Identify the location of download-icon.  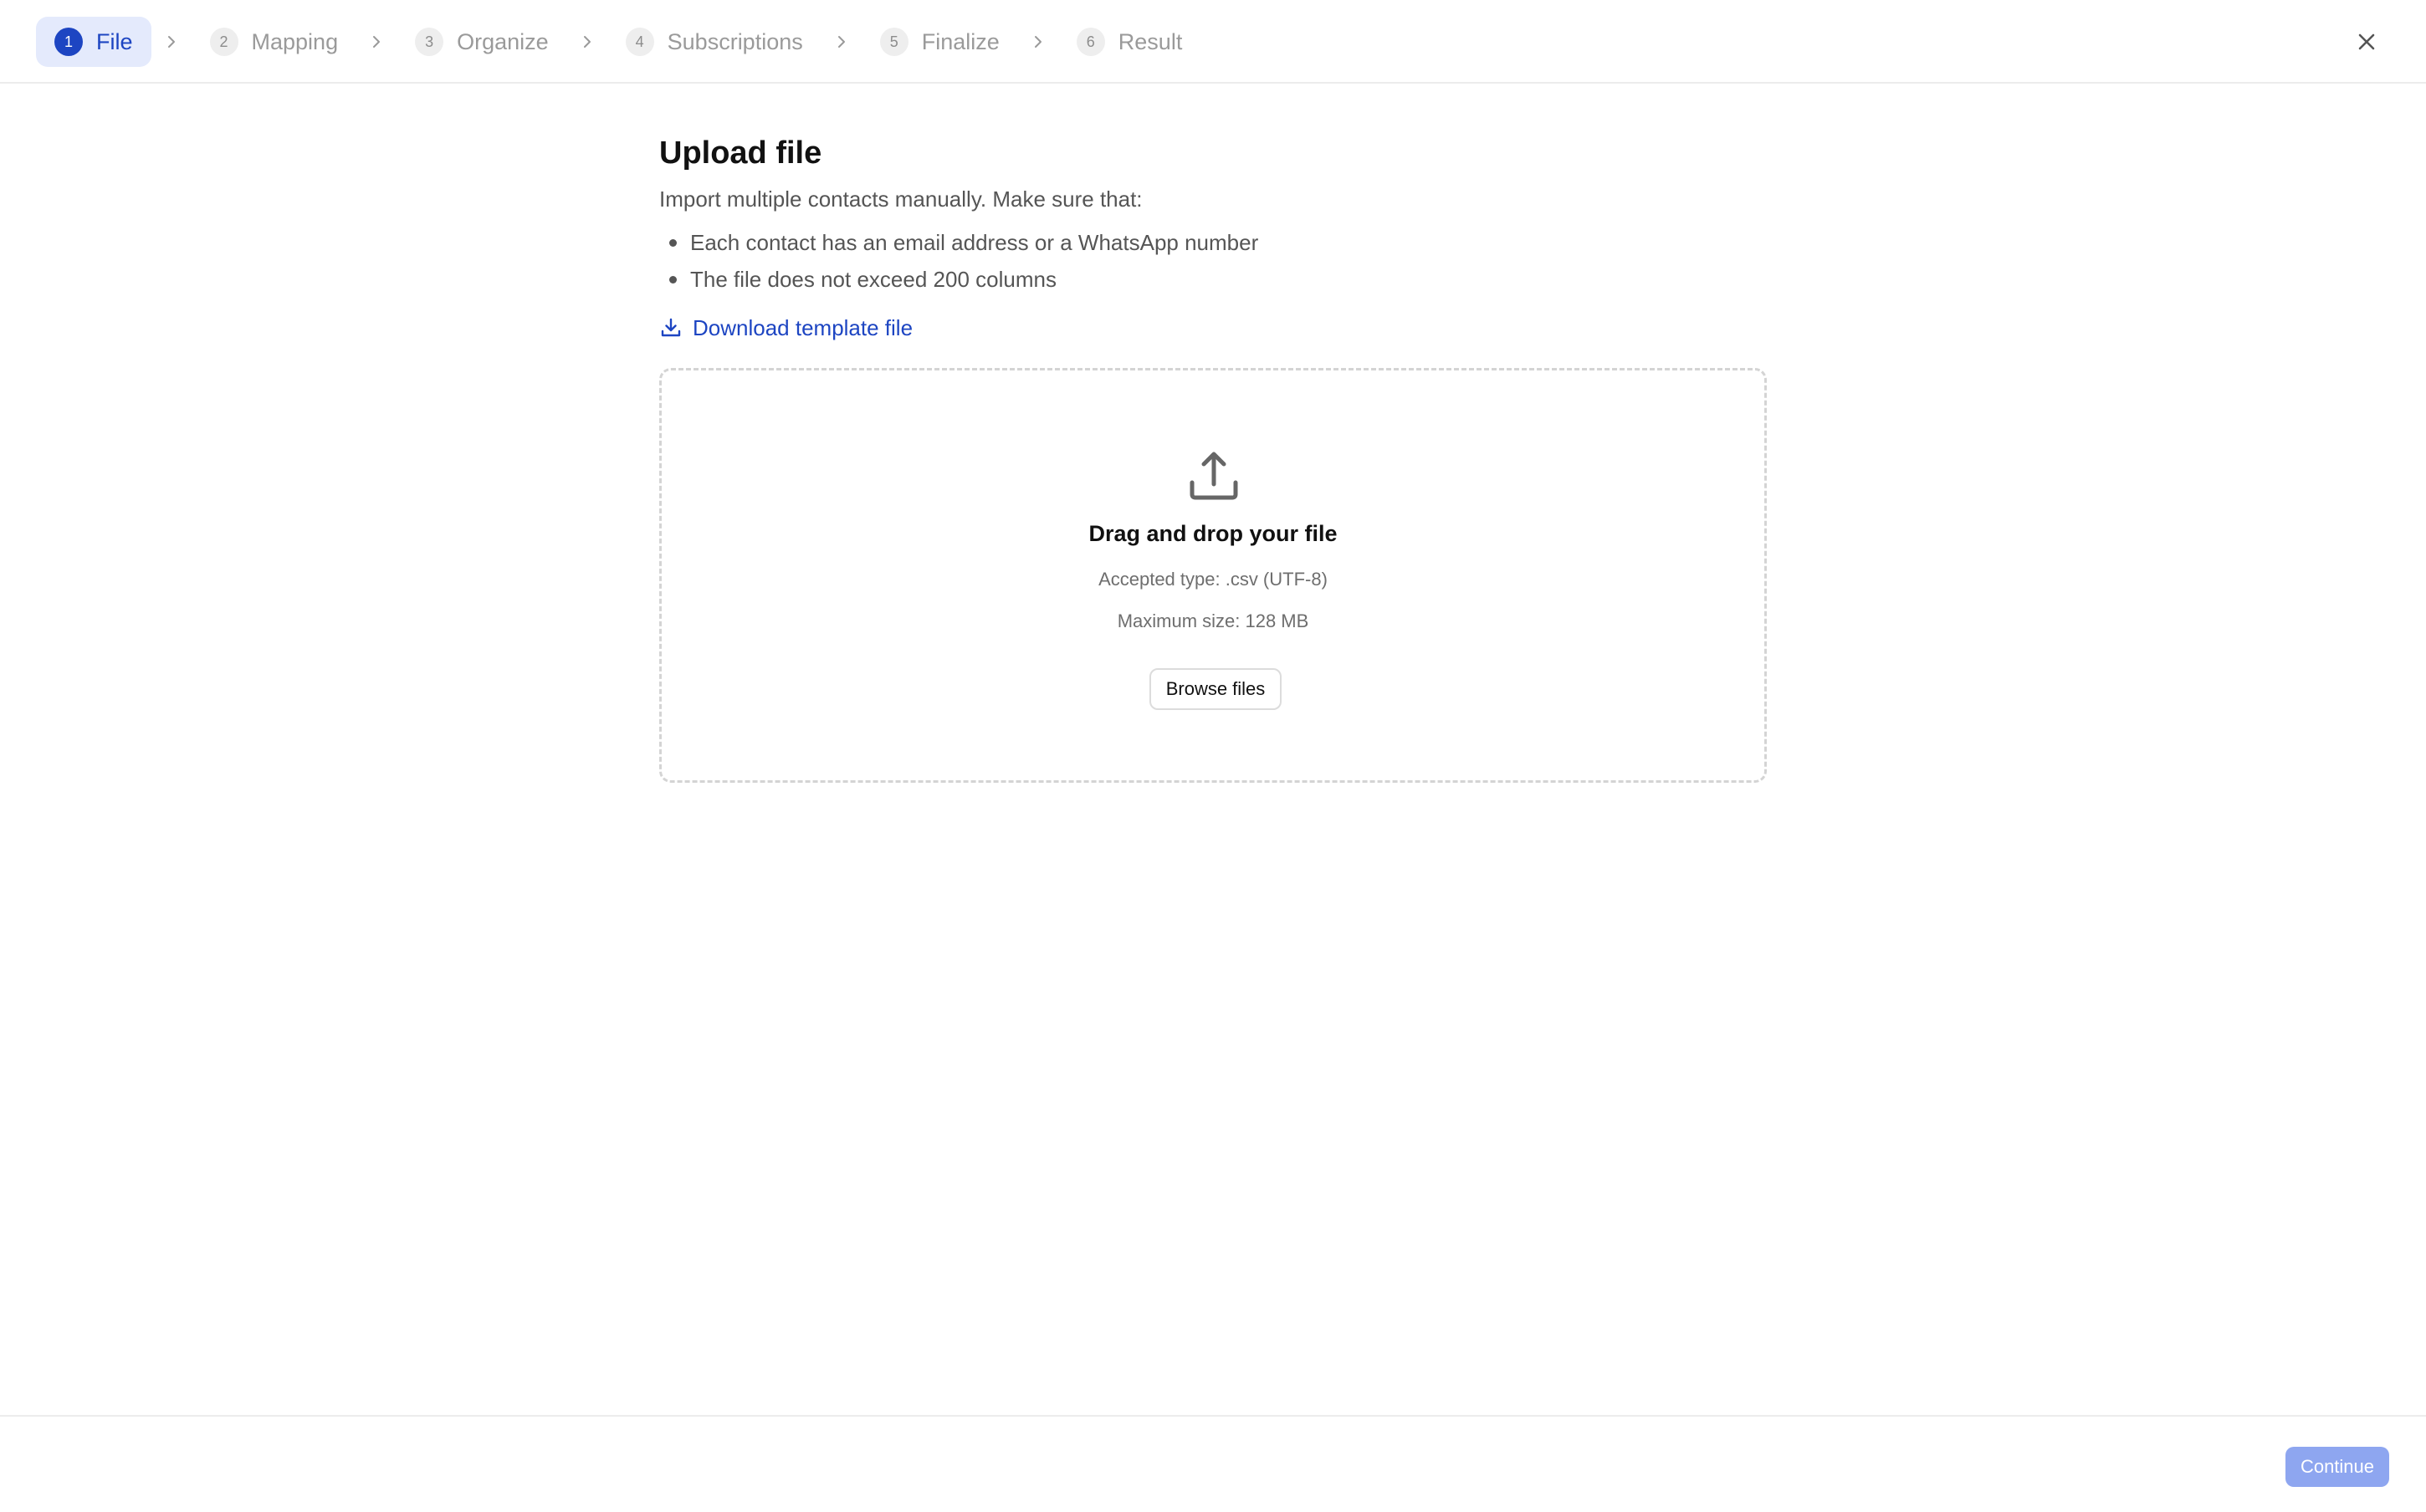
(671, 328).